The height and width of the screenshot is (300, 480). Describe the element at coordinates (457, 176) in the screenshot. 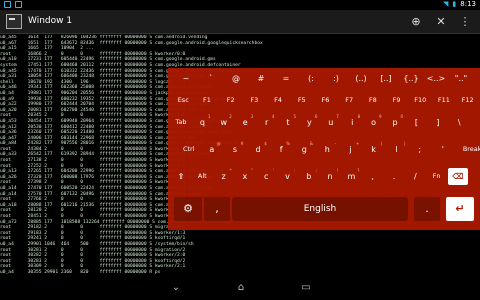

I see `key-backspace: ⌫` at that location.